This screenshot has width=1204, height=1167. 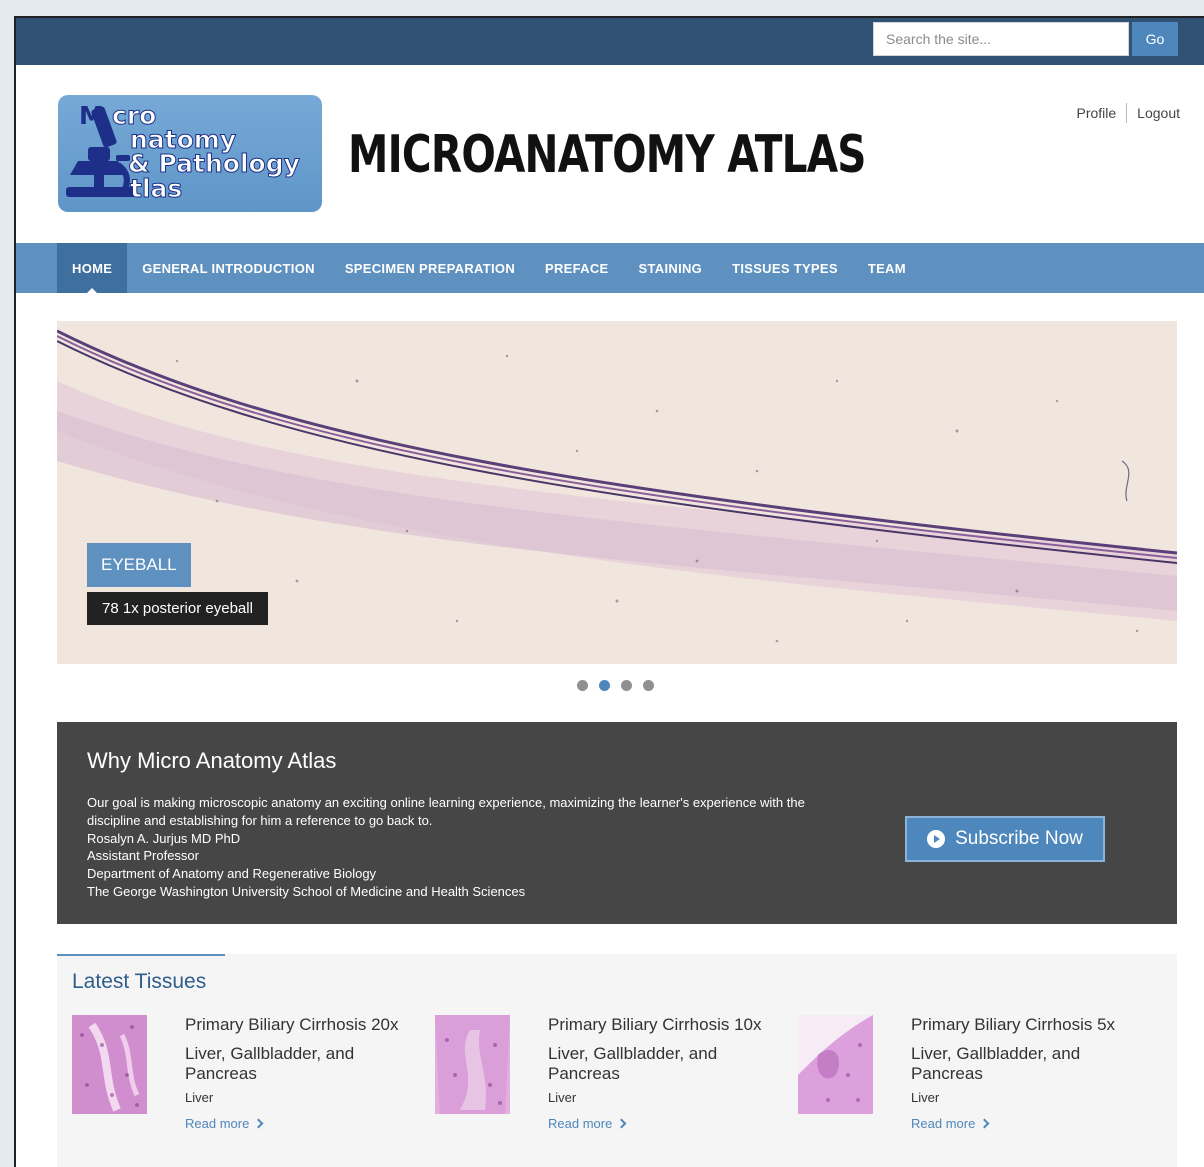 I want to click on logo-word-tlas: tlas, so click(x=156, y=188).